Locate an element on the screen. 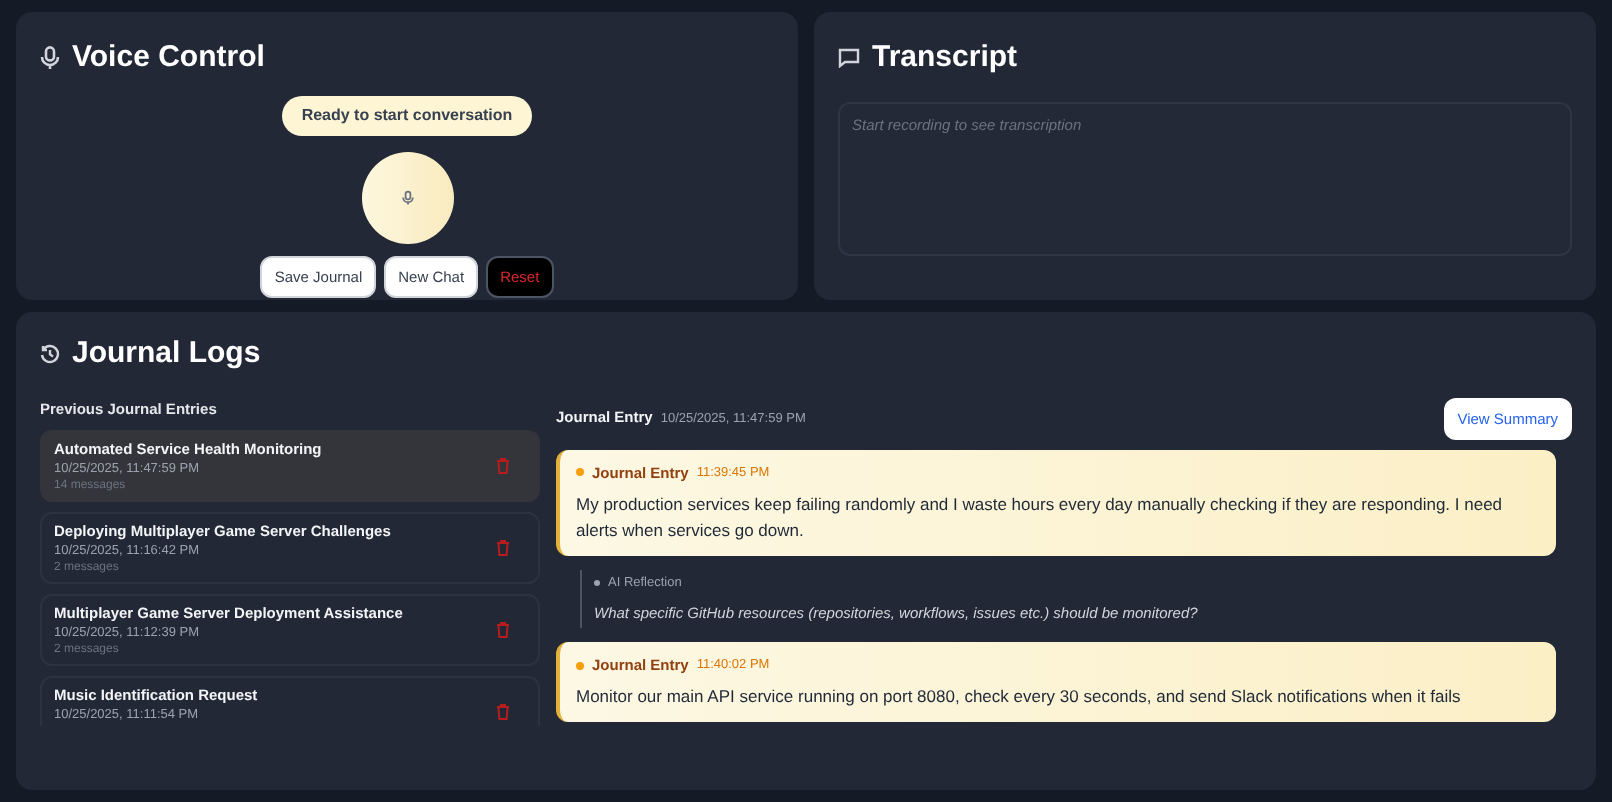 This screenshot has width=1612, height=802. entry-text: Monitor our main API service running on port 8080, check every 30 seconds, and send Slack notifications when it fails is located at coordinates (1019, 697).